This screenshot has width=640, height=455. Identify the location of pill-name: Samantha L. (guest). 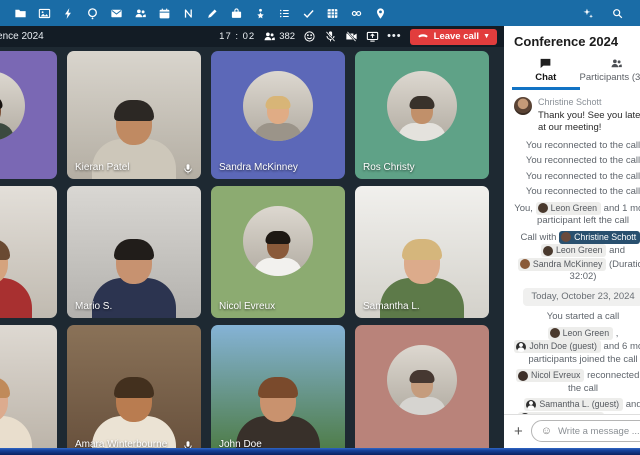
(579, 404).